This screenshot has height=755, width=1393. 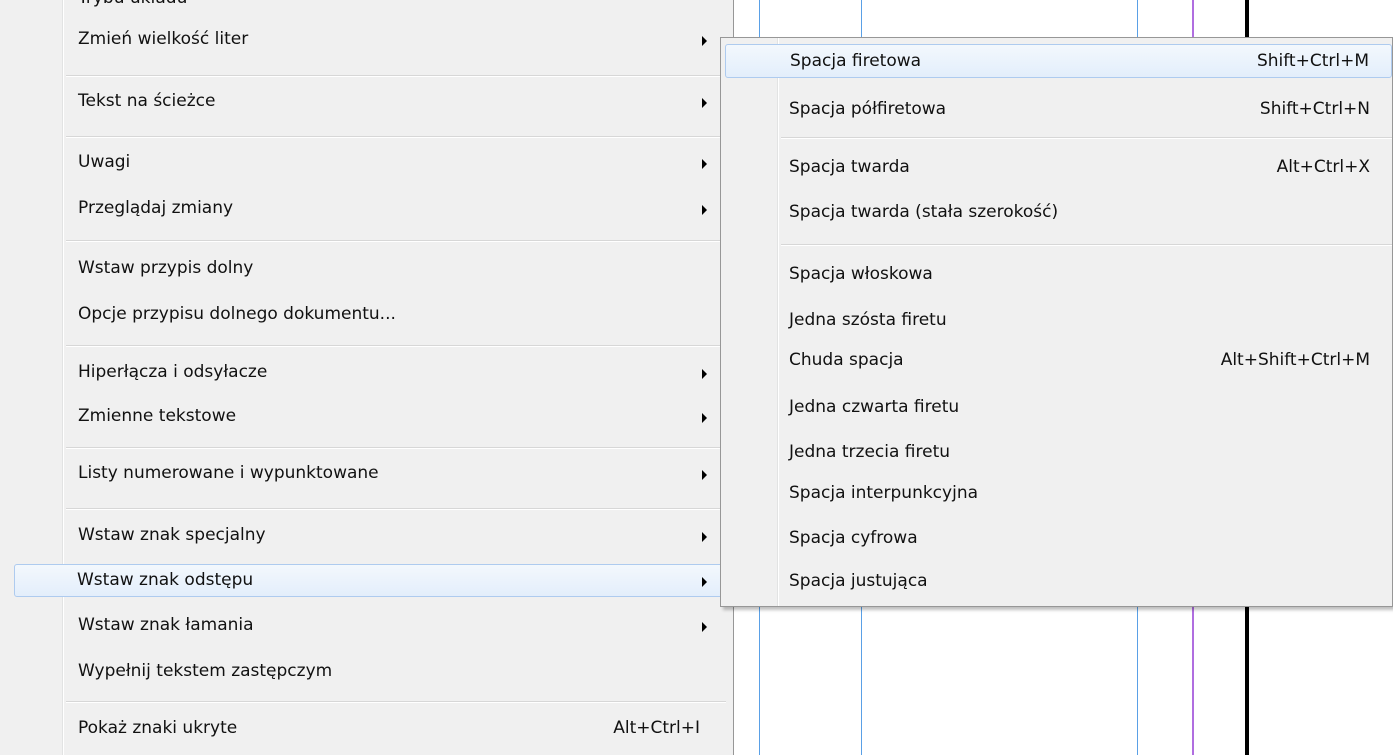 I want to click on menu-item-insert-break-character: Wstaw znak łamania, so click(x=364, y=626).